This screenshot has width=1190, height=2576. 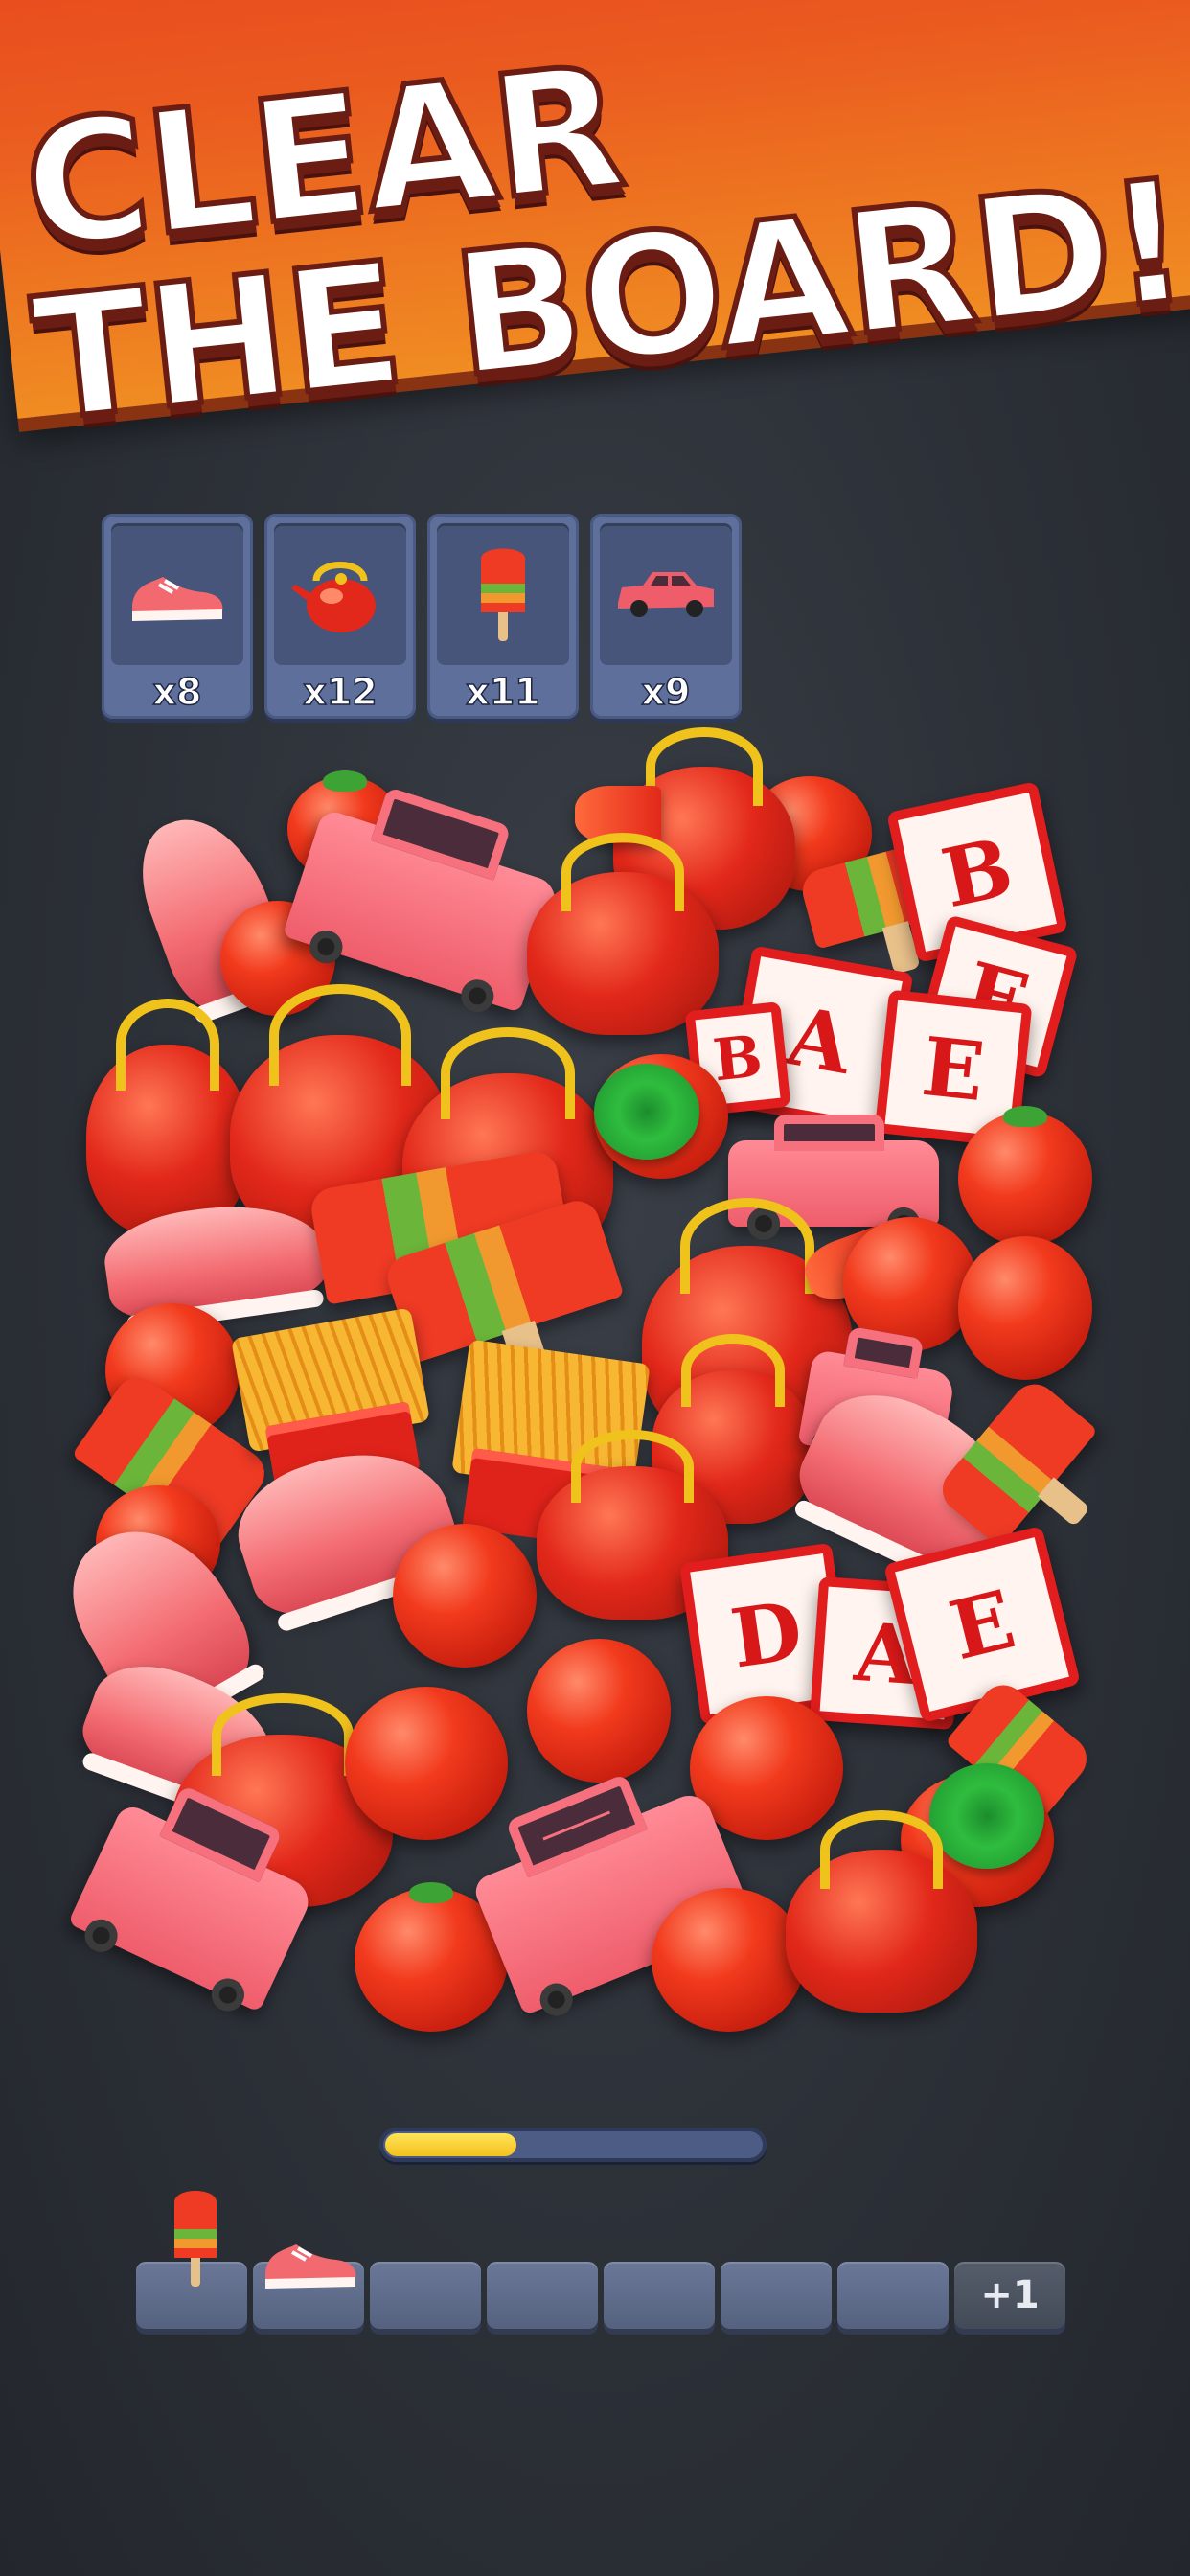 What do you see at coordinates (601, 2260) in the screenshot?
I see `match-tray: +1` at bounding box center [601, 2260].